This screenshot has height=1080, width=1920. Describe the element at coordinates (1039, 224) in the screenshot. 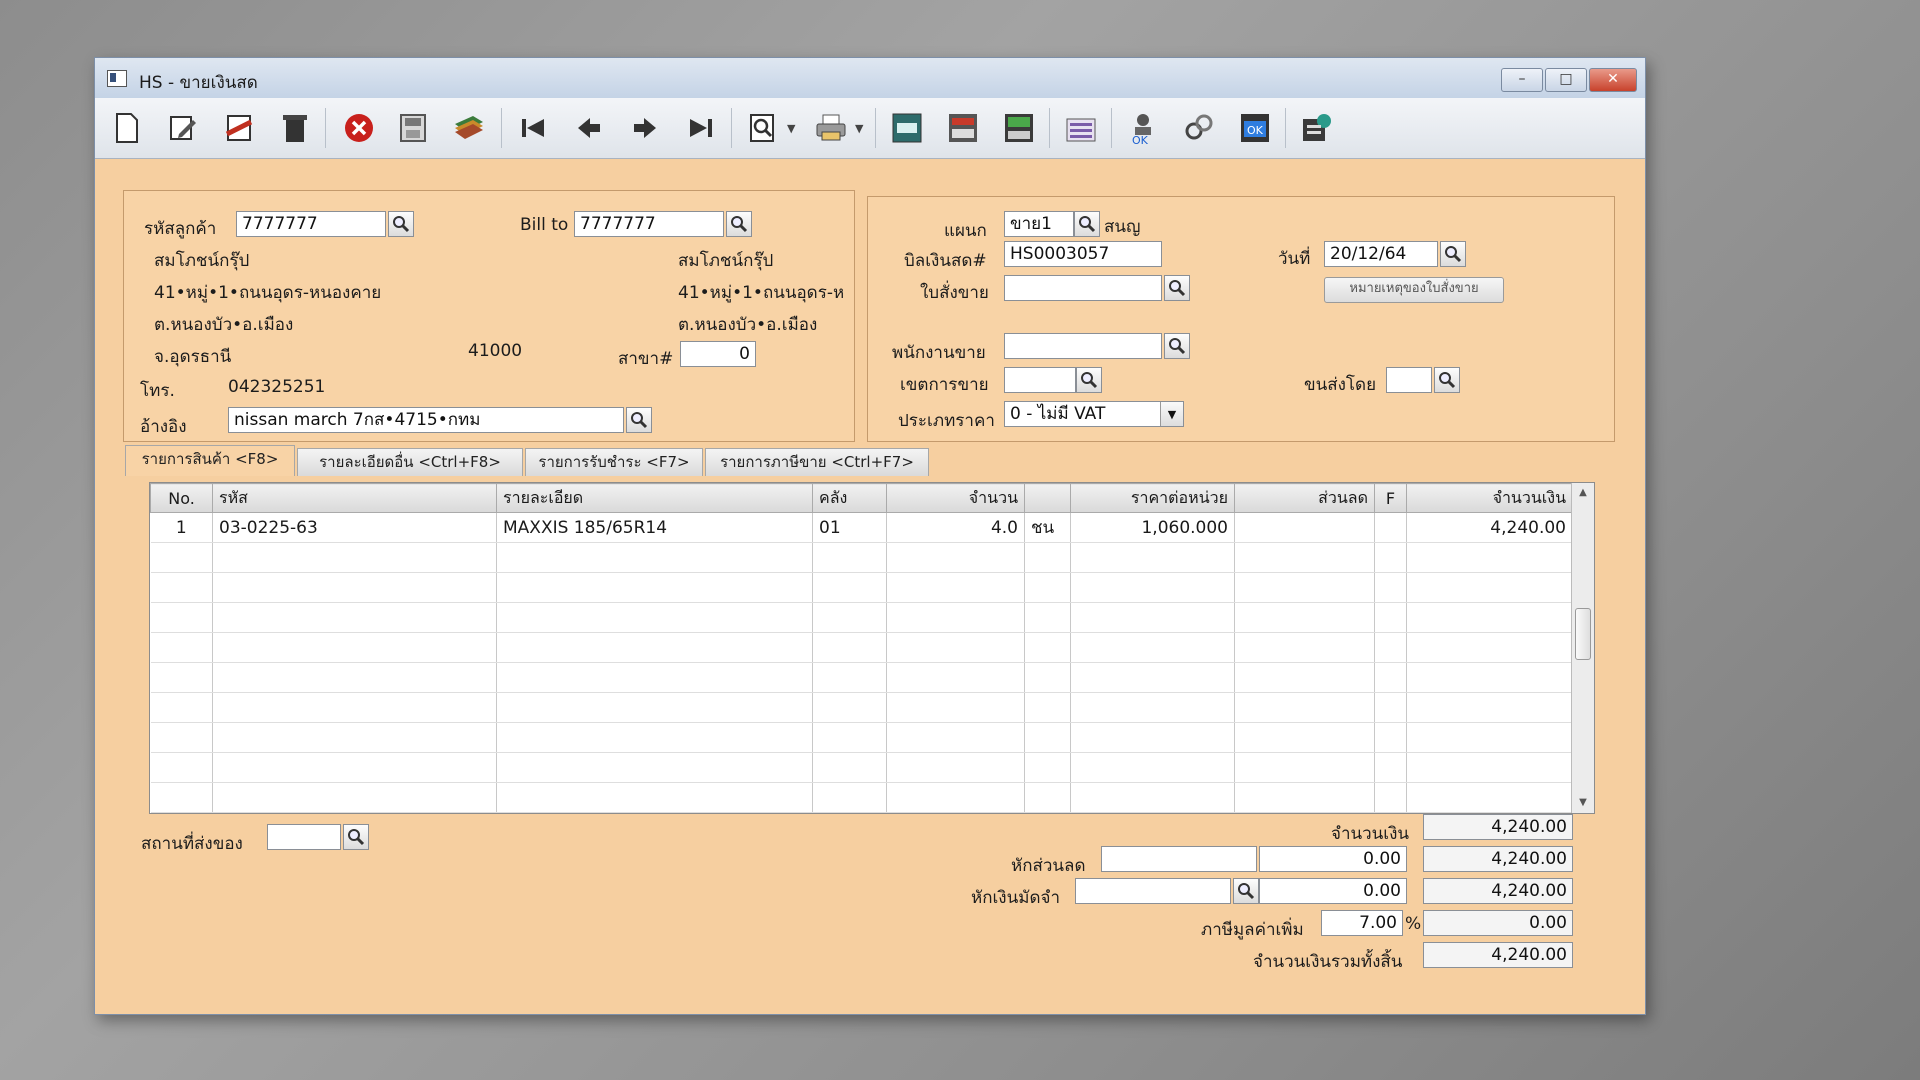

I see `department-field: ขาย1` at that location.